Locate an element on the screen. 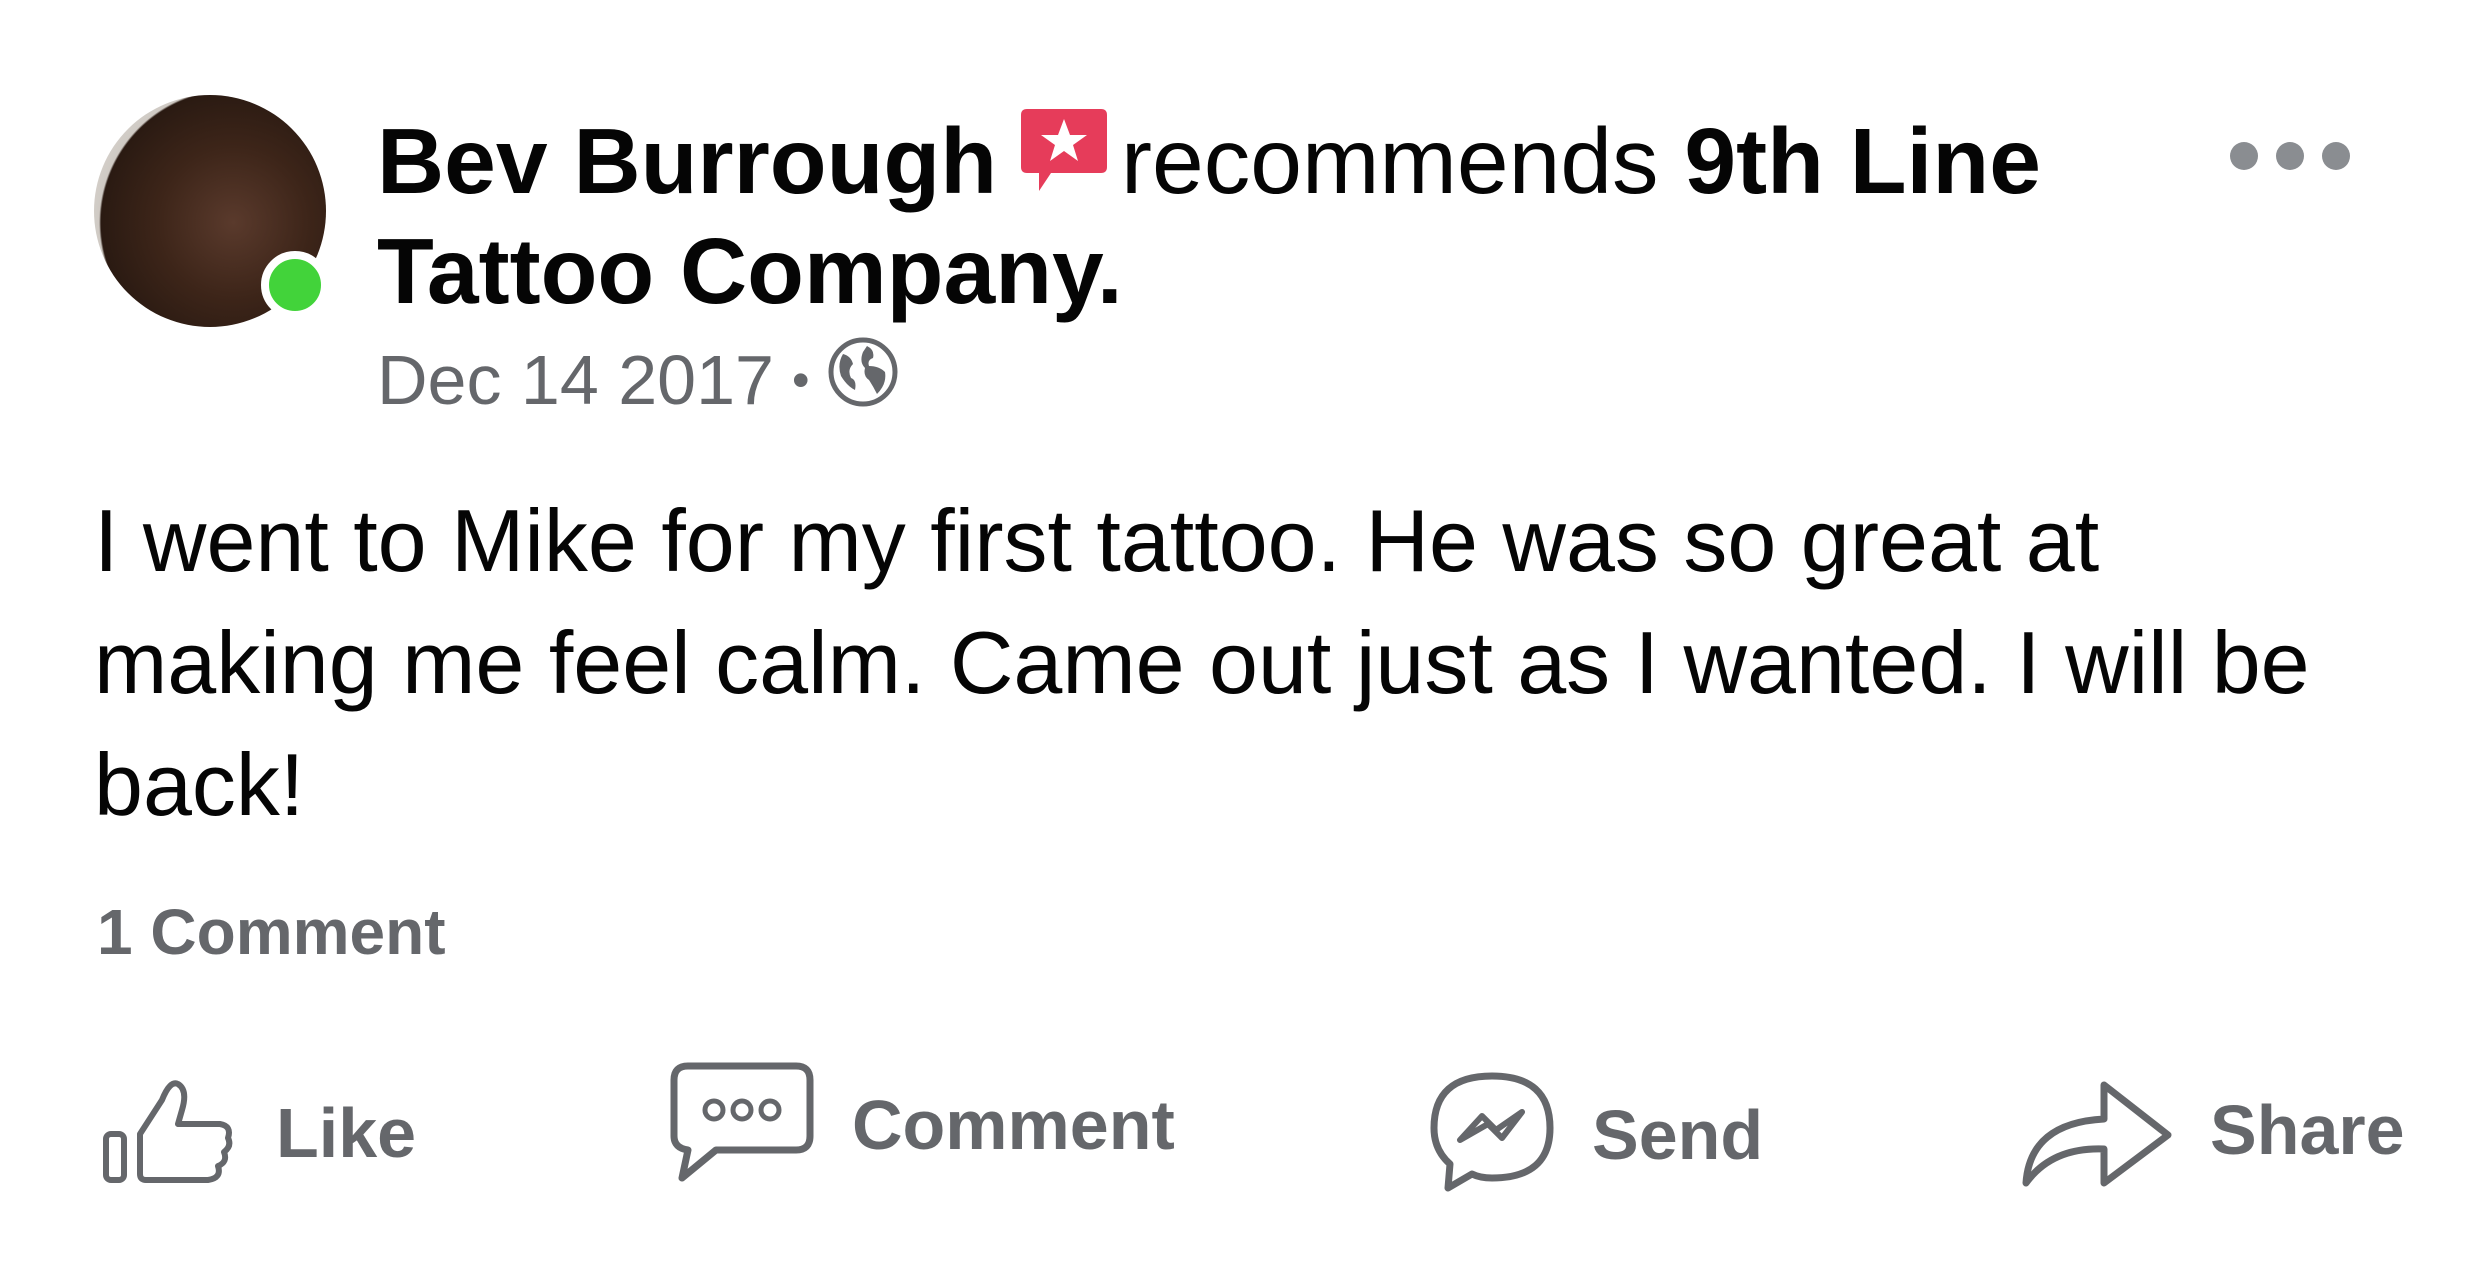  author-name: Bev Burrough is located at coordinates (687, 161).